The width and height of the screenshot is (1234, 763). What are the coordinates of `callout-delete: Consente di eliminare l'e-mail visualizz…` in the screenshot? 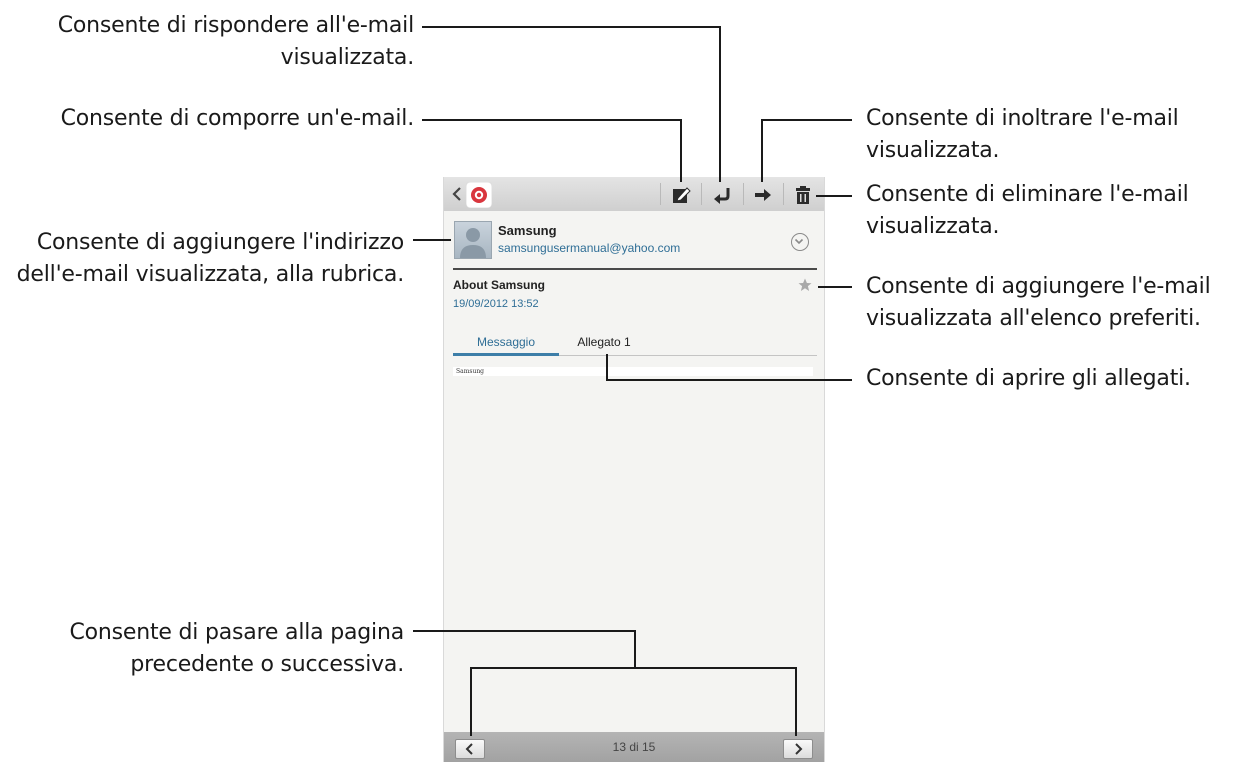 It's located at (1027, 210).